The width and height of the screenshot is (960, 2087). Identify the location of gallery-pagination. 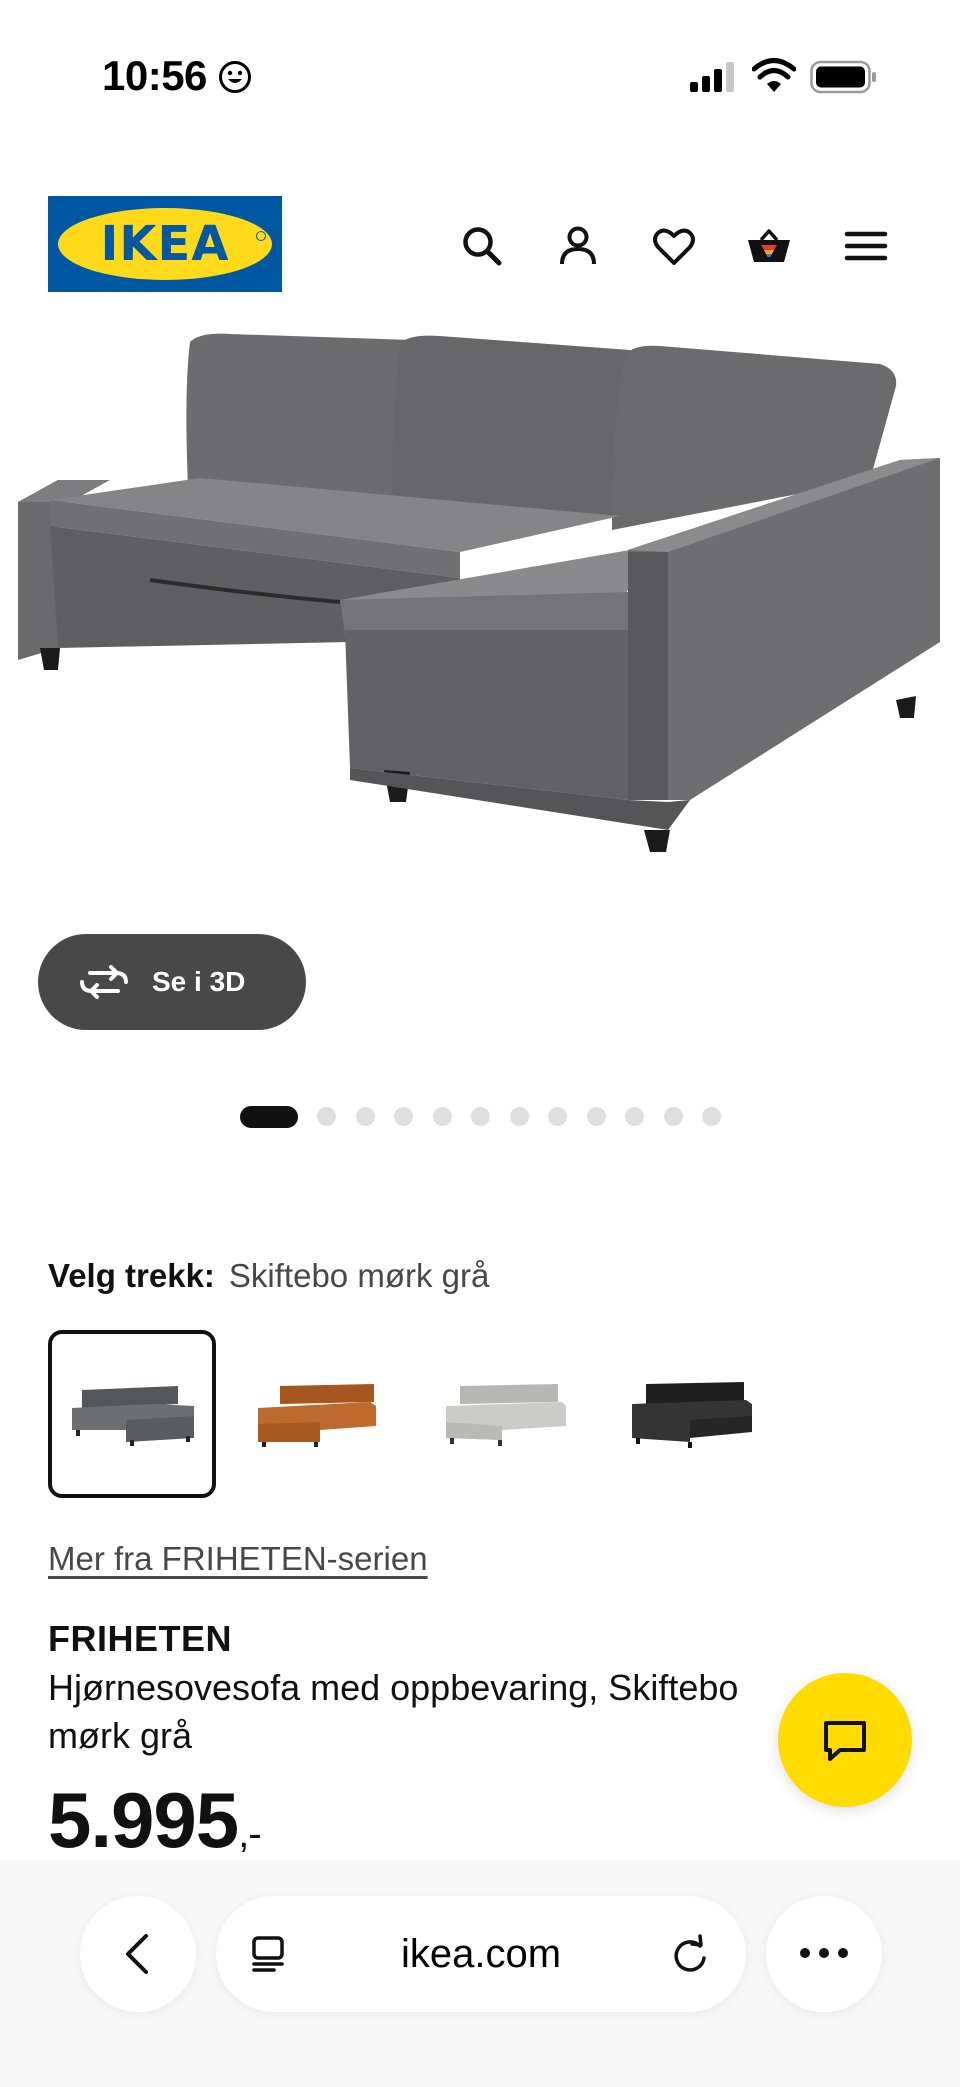
(490, 1116).